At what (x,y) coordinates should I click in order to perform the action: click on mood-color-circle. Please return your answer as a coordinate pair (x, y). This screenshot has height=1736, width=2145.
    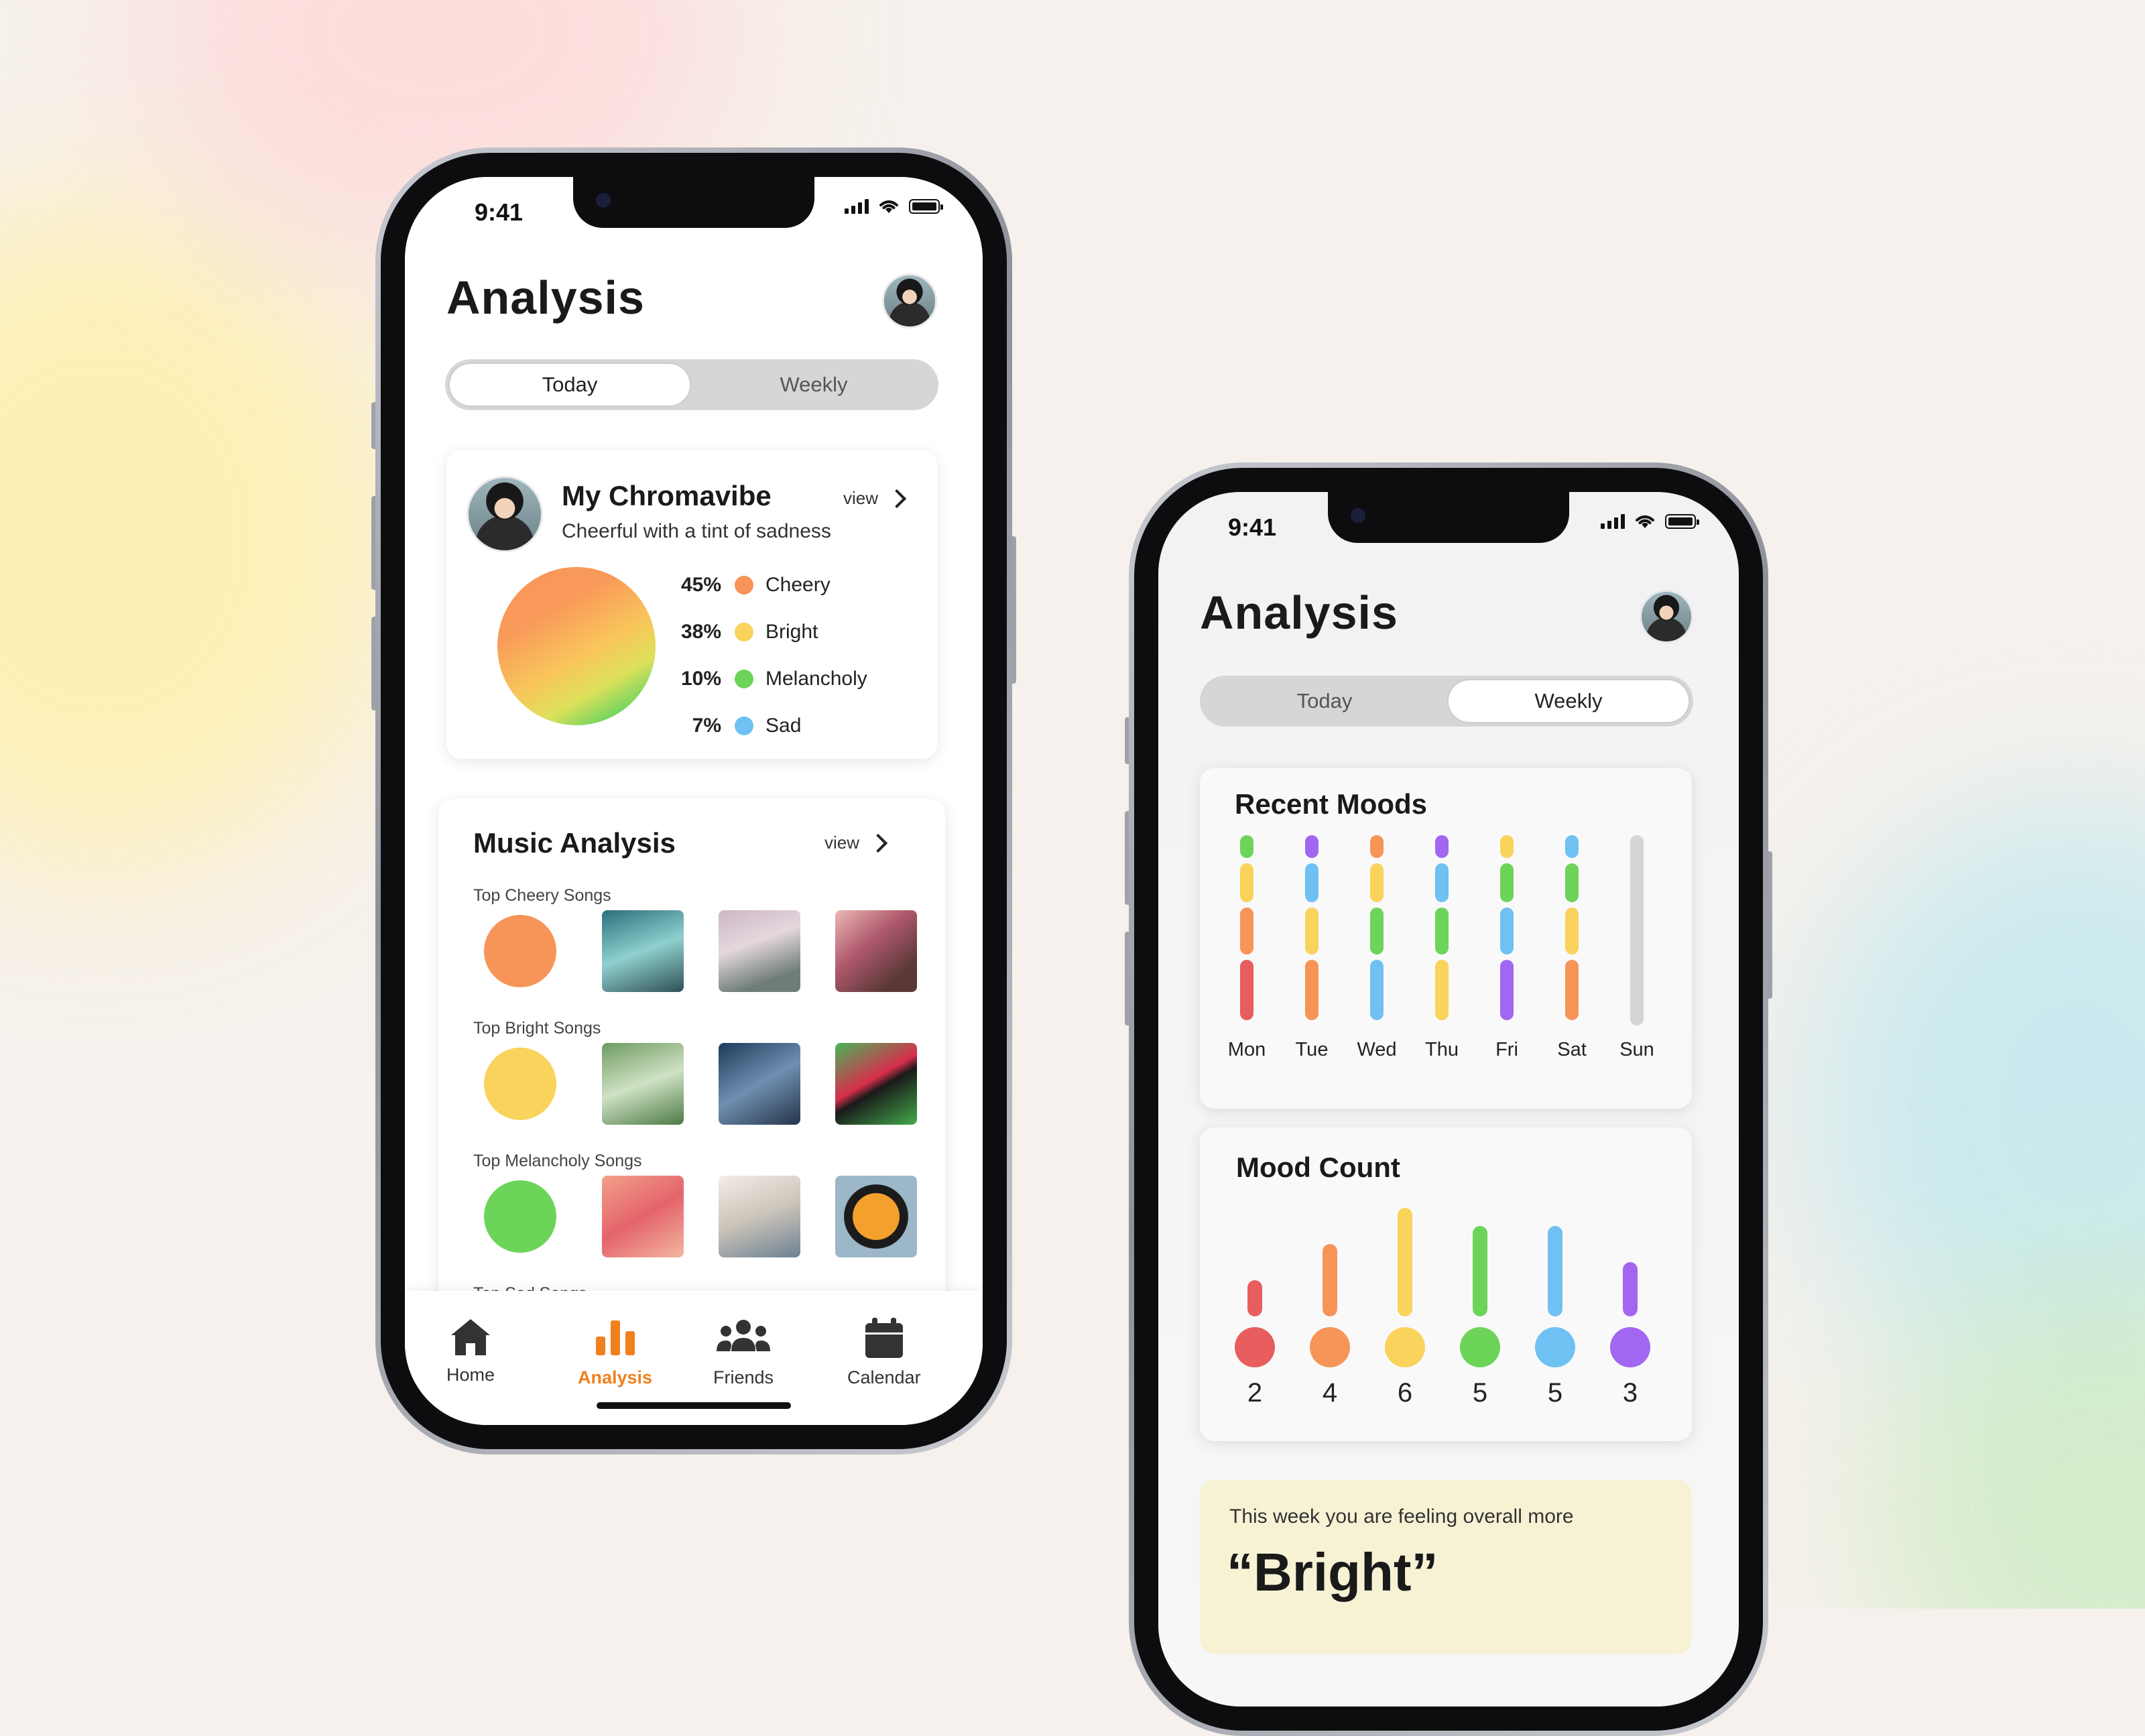
    Looking at the image, I should click on (520, 1084).